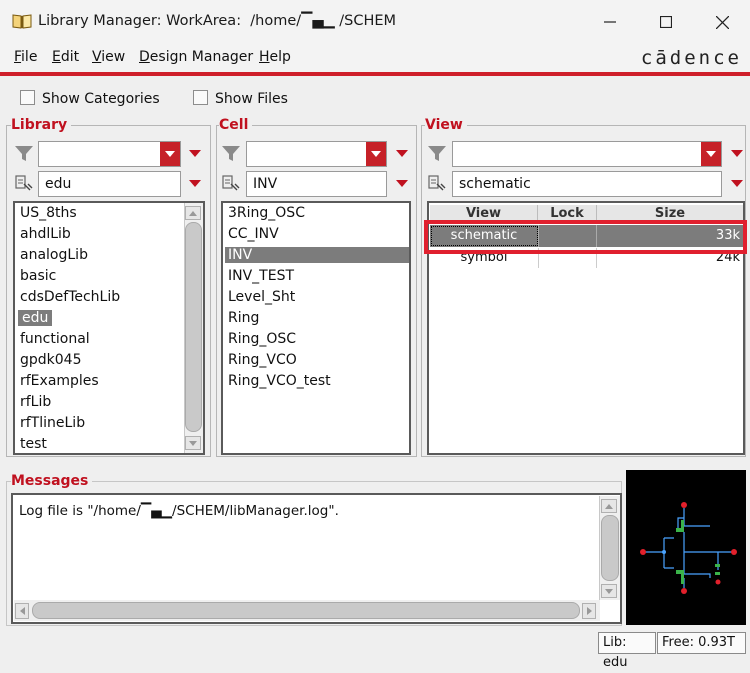 Image resolution: width=750 pixels, height=673 pixels. I want to click on status-free-space: Free: 0.93T, so click(701, 643).